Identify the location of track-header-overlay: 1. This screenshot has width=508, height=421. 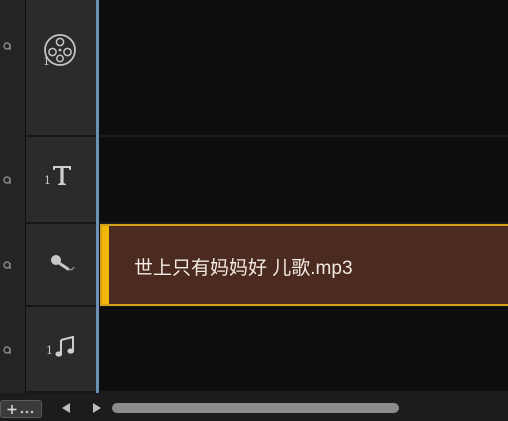
(61, 68).